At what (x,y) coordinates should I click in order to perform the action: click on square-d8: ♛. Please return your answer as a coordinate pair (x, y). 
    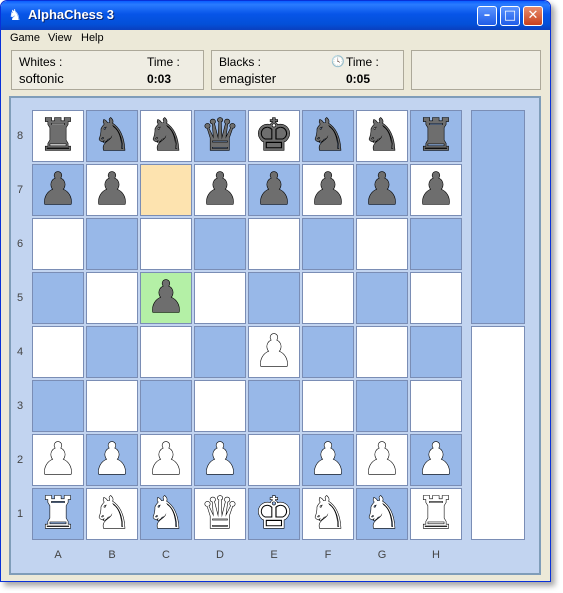
    Looking at the image, I should click on (220, 135).